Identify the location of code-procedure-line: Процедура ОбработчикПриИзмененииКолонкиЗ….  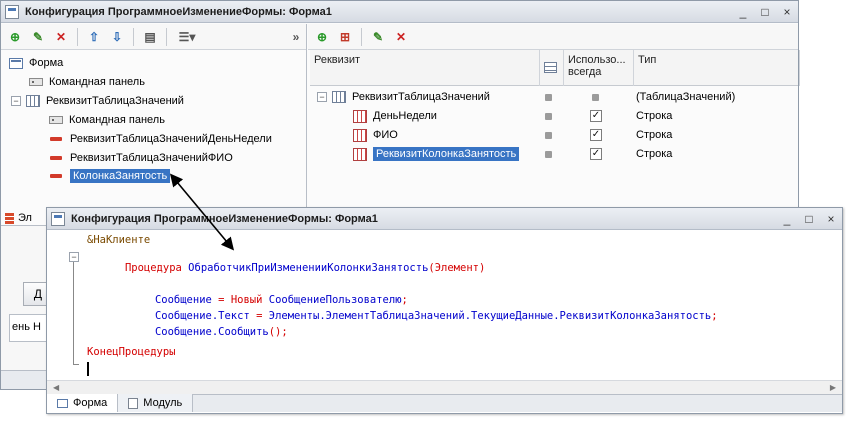
(305, 268).